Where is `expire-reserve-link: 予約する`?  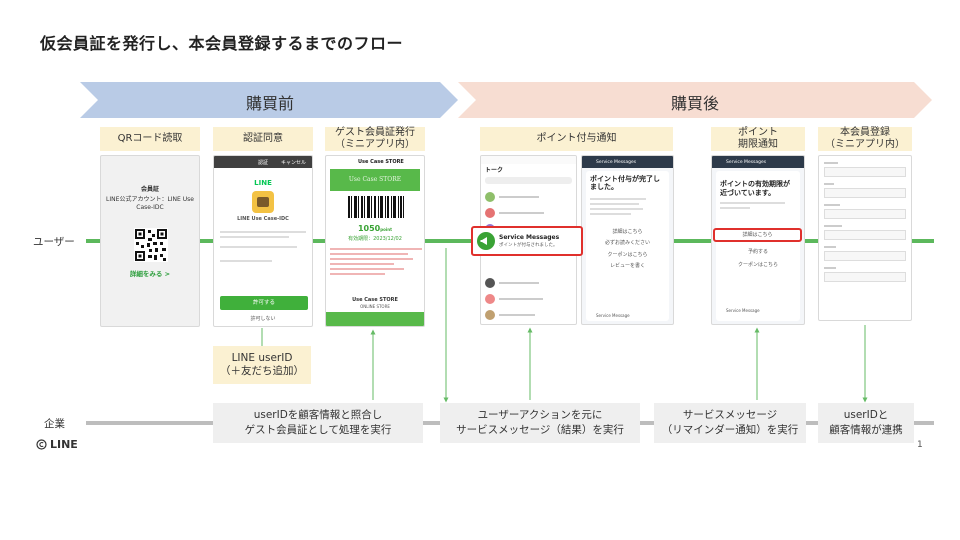 expire-reserve-link: 予約する is located at coordinates (758, 252).